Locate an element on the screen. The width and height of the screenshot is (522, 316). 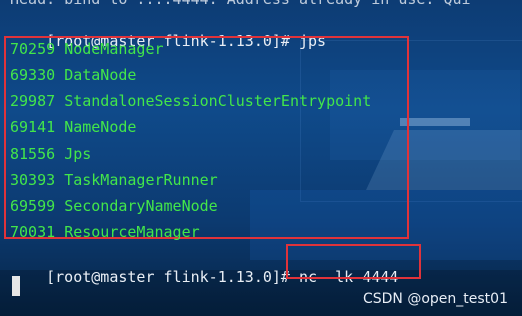
process-row: 70031 ResourceManager is located at coordinates (105, 232).